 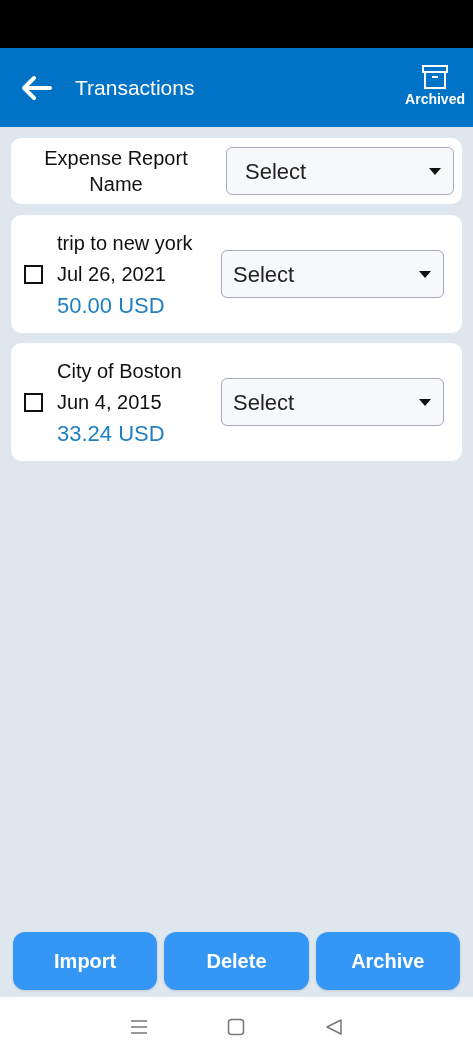 What do you see at coordinates (111, 305) in the screenshot?
I see `transaction-amount: 50.00 USD` at bounding box center [111, 305].